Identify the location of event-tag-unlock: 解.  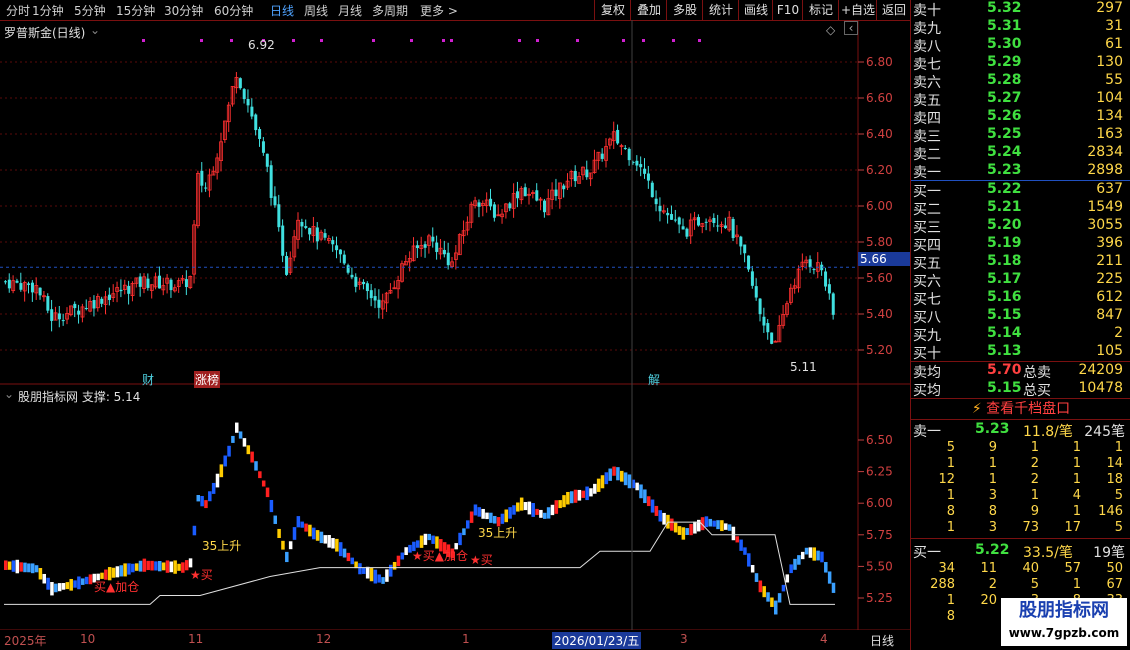
(654, 379).